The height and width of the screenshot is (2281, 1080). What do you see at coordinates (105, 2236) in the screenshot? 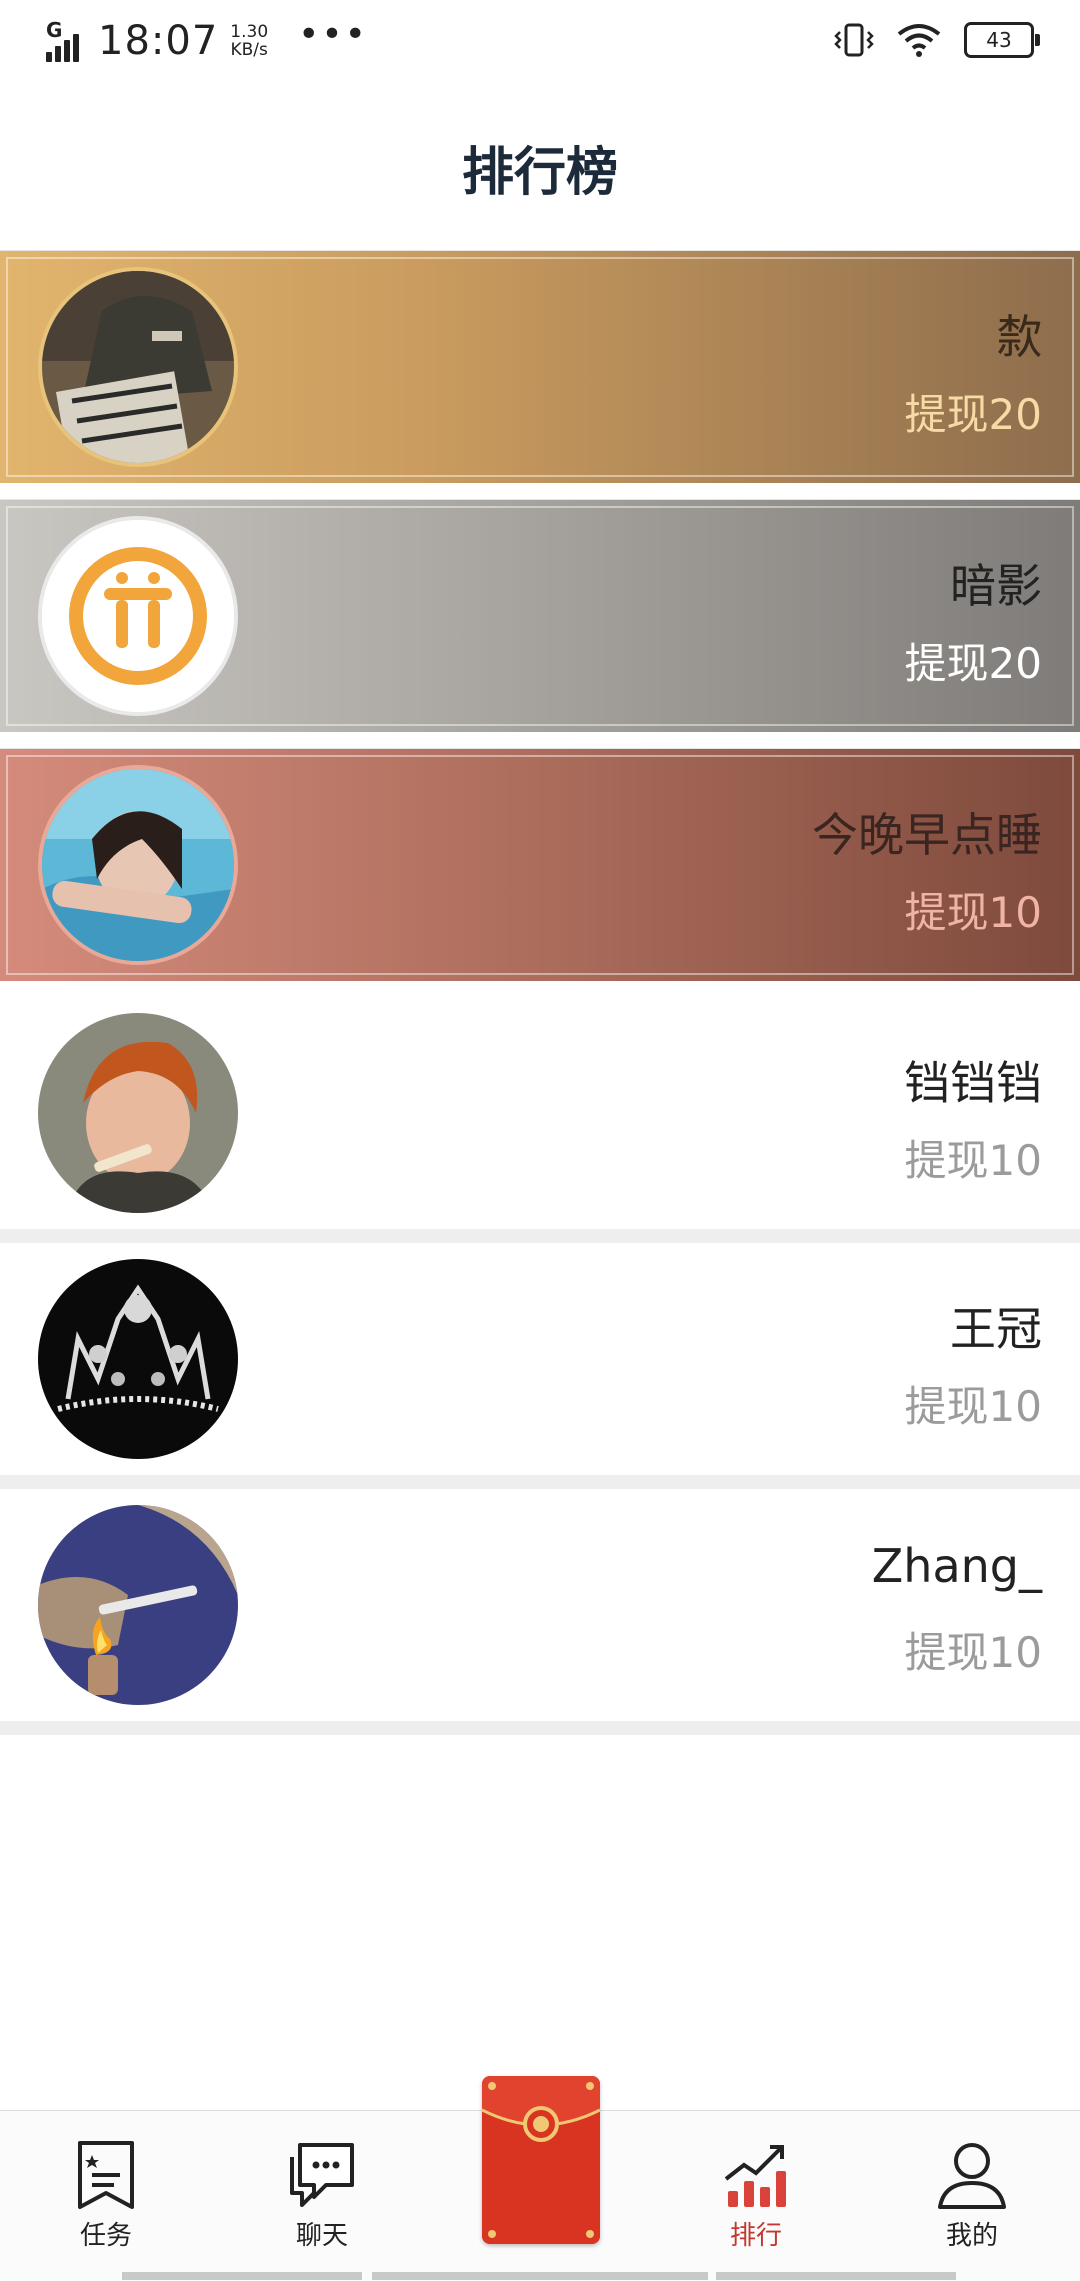
I see `tab-task-label: 任务` at bounding box center [105, 2236].